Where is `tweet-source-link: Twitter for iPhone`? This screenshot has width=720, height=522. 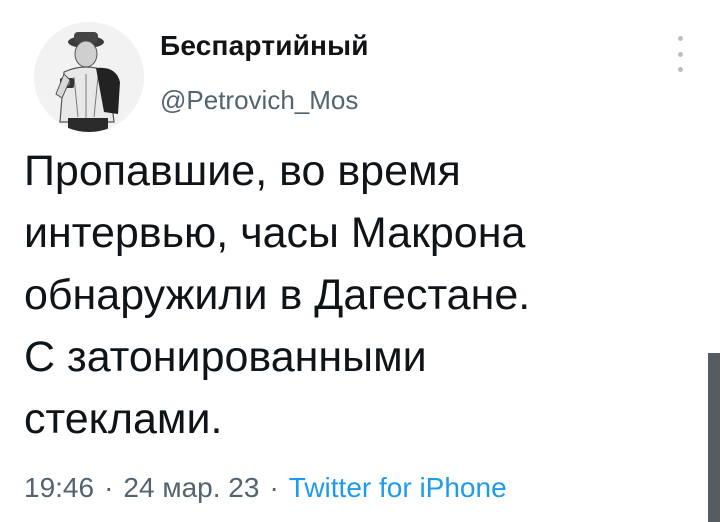
tweet-source-link: Twitter for iPhone is located at coordinates (398, 487).